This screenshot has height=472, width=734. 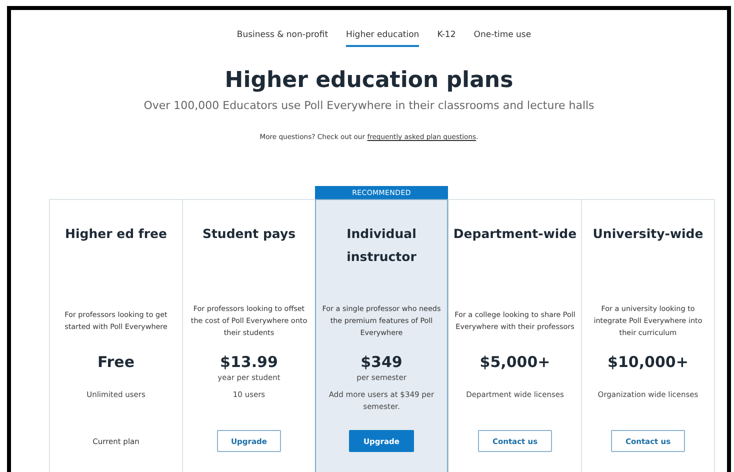 What do you see at coordinates (369, 105) in the screenshot?
I see `page-subtitle: Over 100,000 Educators use Poll Everywhere in their classrooms and lecture halls` at bounding box center [369, 105].